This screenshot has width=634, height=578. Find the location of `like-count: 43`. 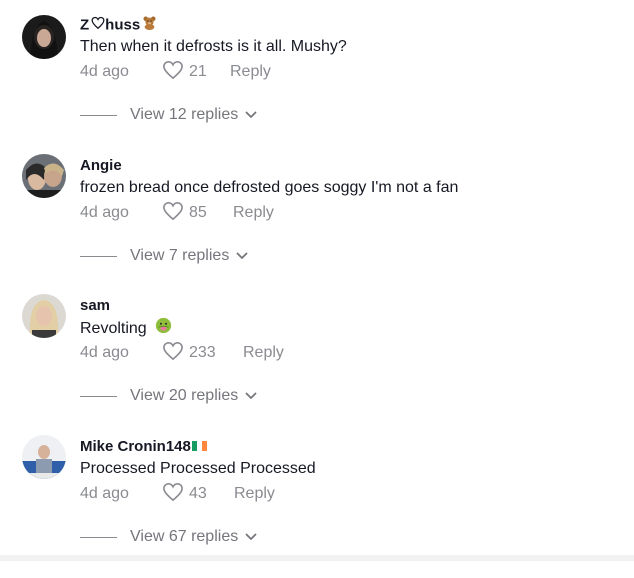

like-count: 43 is located at coordinates (198, 493).